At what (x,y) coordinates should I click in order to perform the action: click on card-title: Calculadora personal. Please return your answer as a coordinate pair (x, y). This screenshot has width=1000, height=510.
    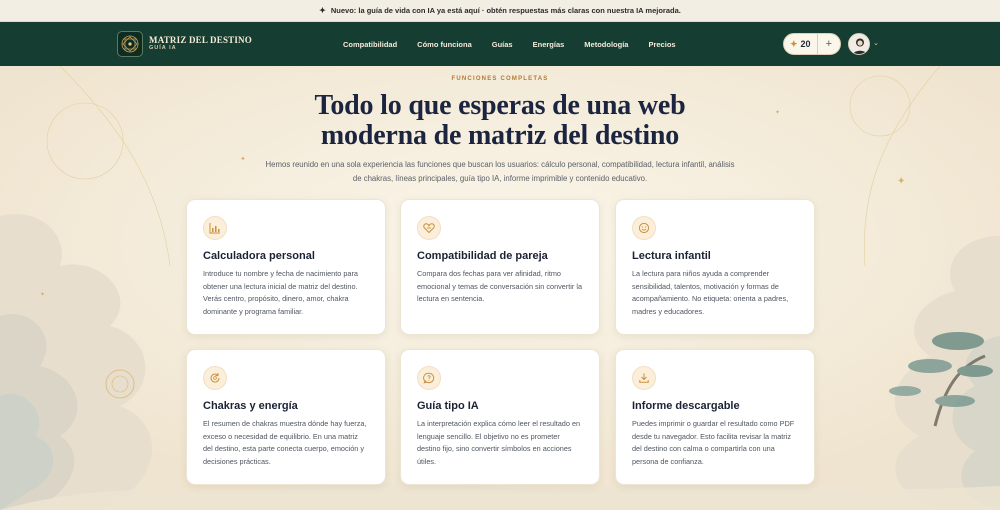
    Looking at the image, I should click on (259, 256).